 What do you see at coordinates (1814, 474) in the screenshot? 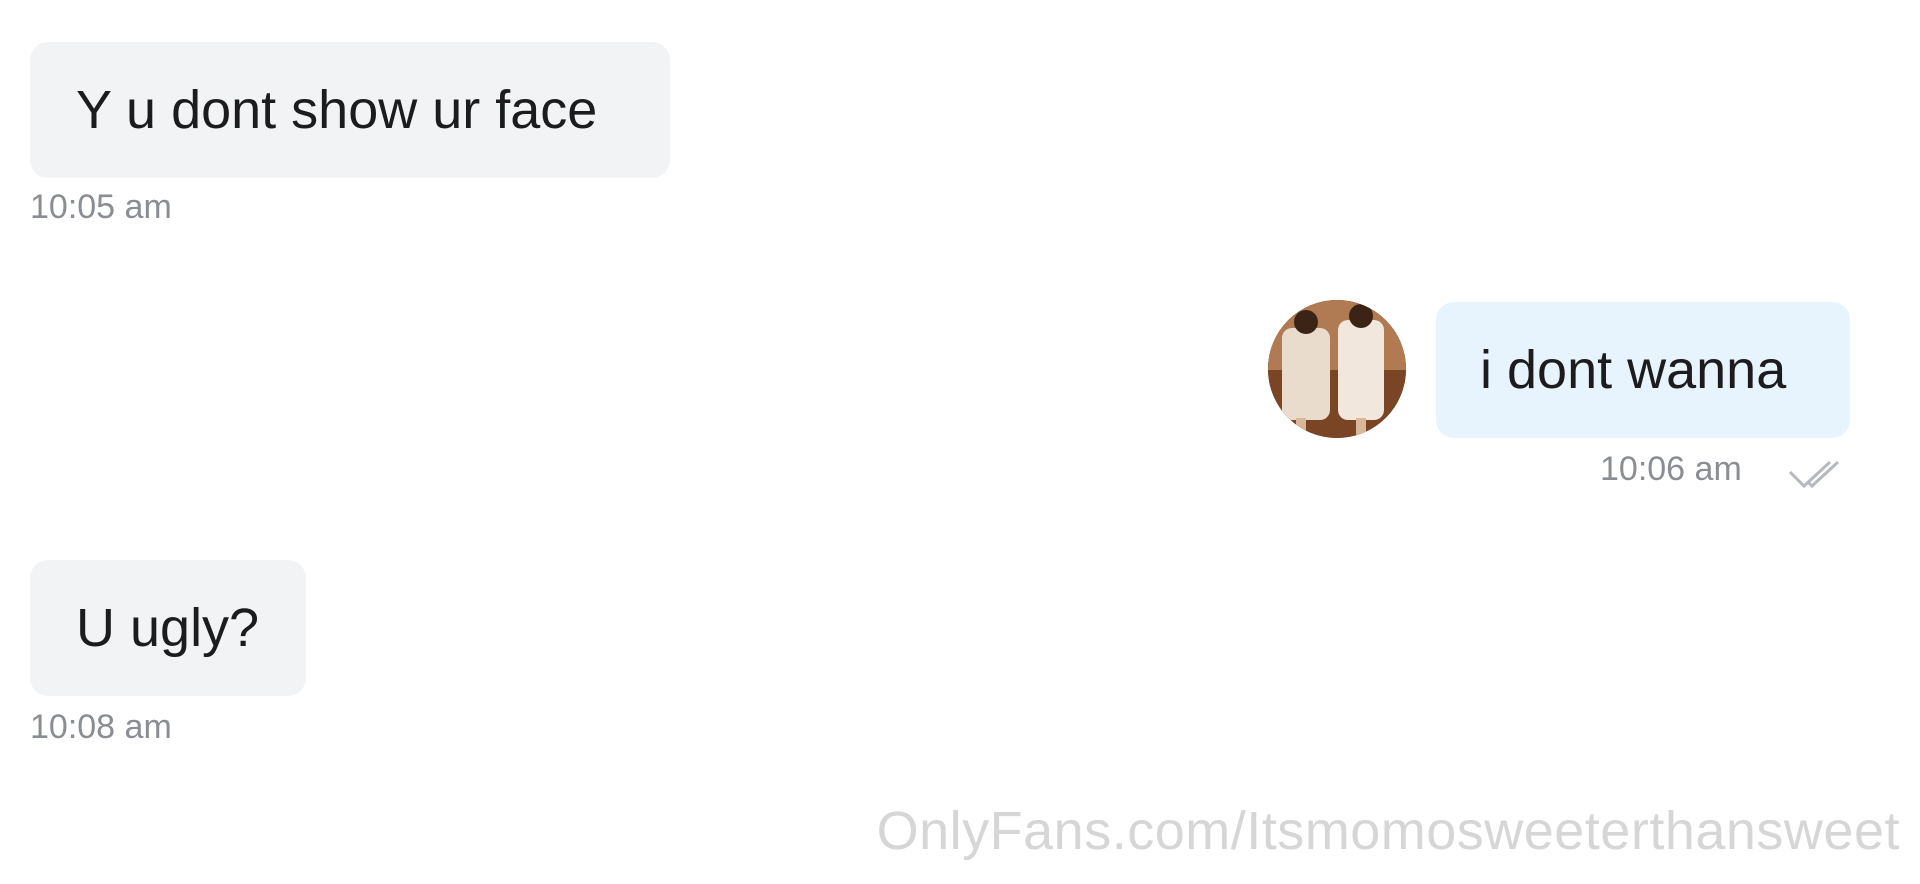
I see `double-check-icon` at bounding box center [1814, 474].